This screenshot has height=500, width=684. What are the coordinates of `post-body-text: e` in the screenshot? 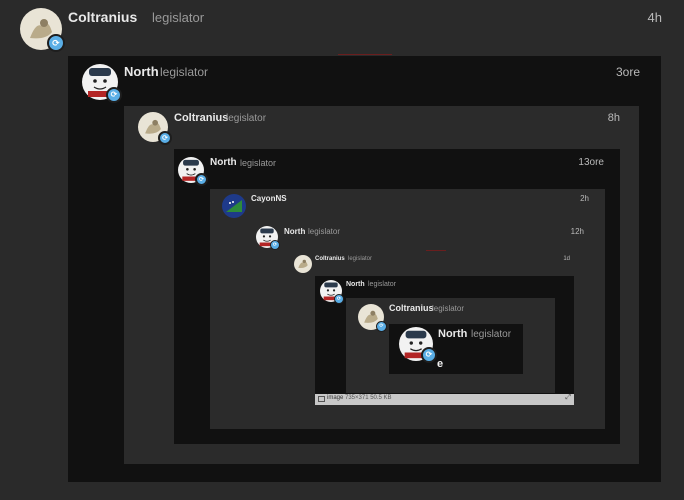 It's located at (440, 364).